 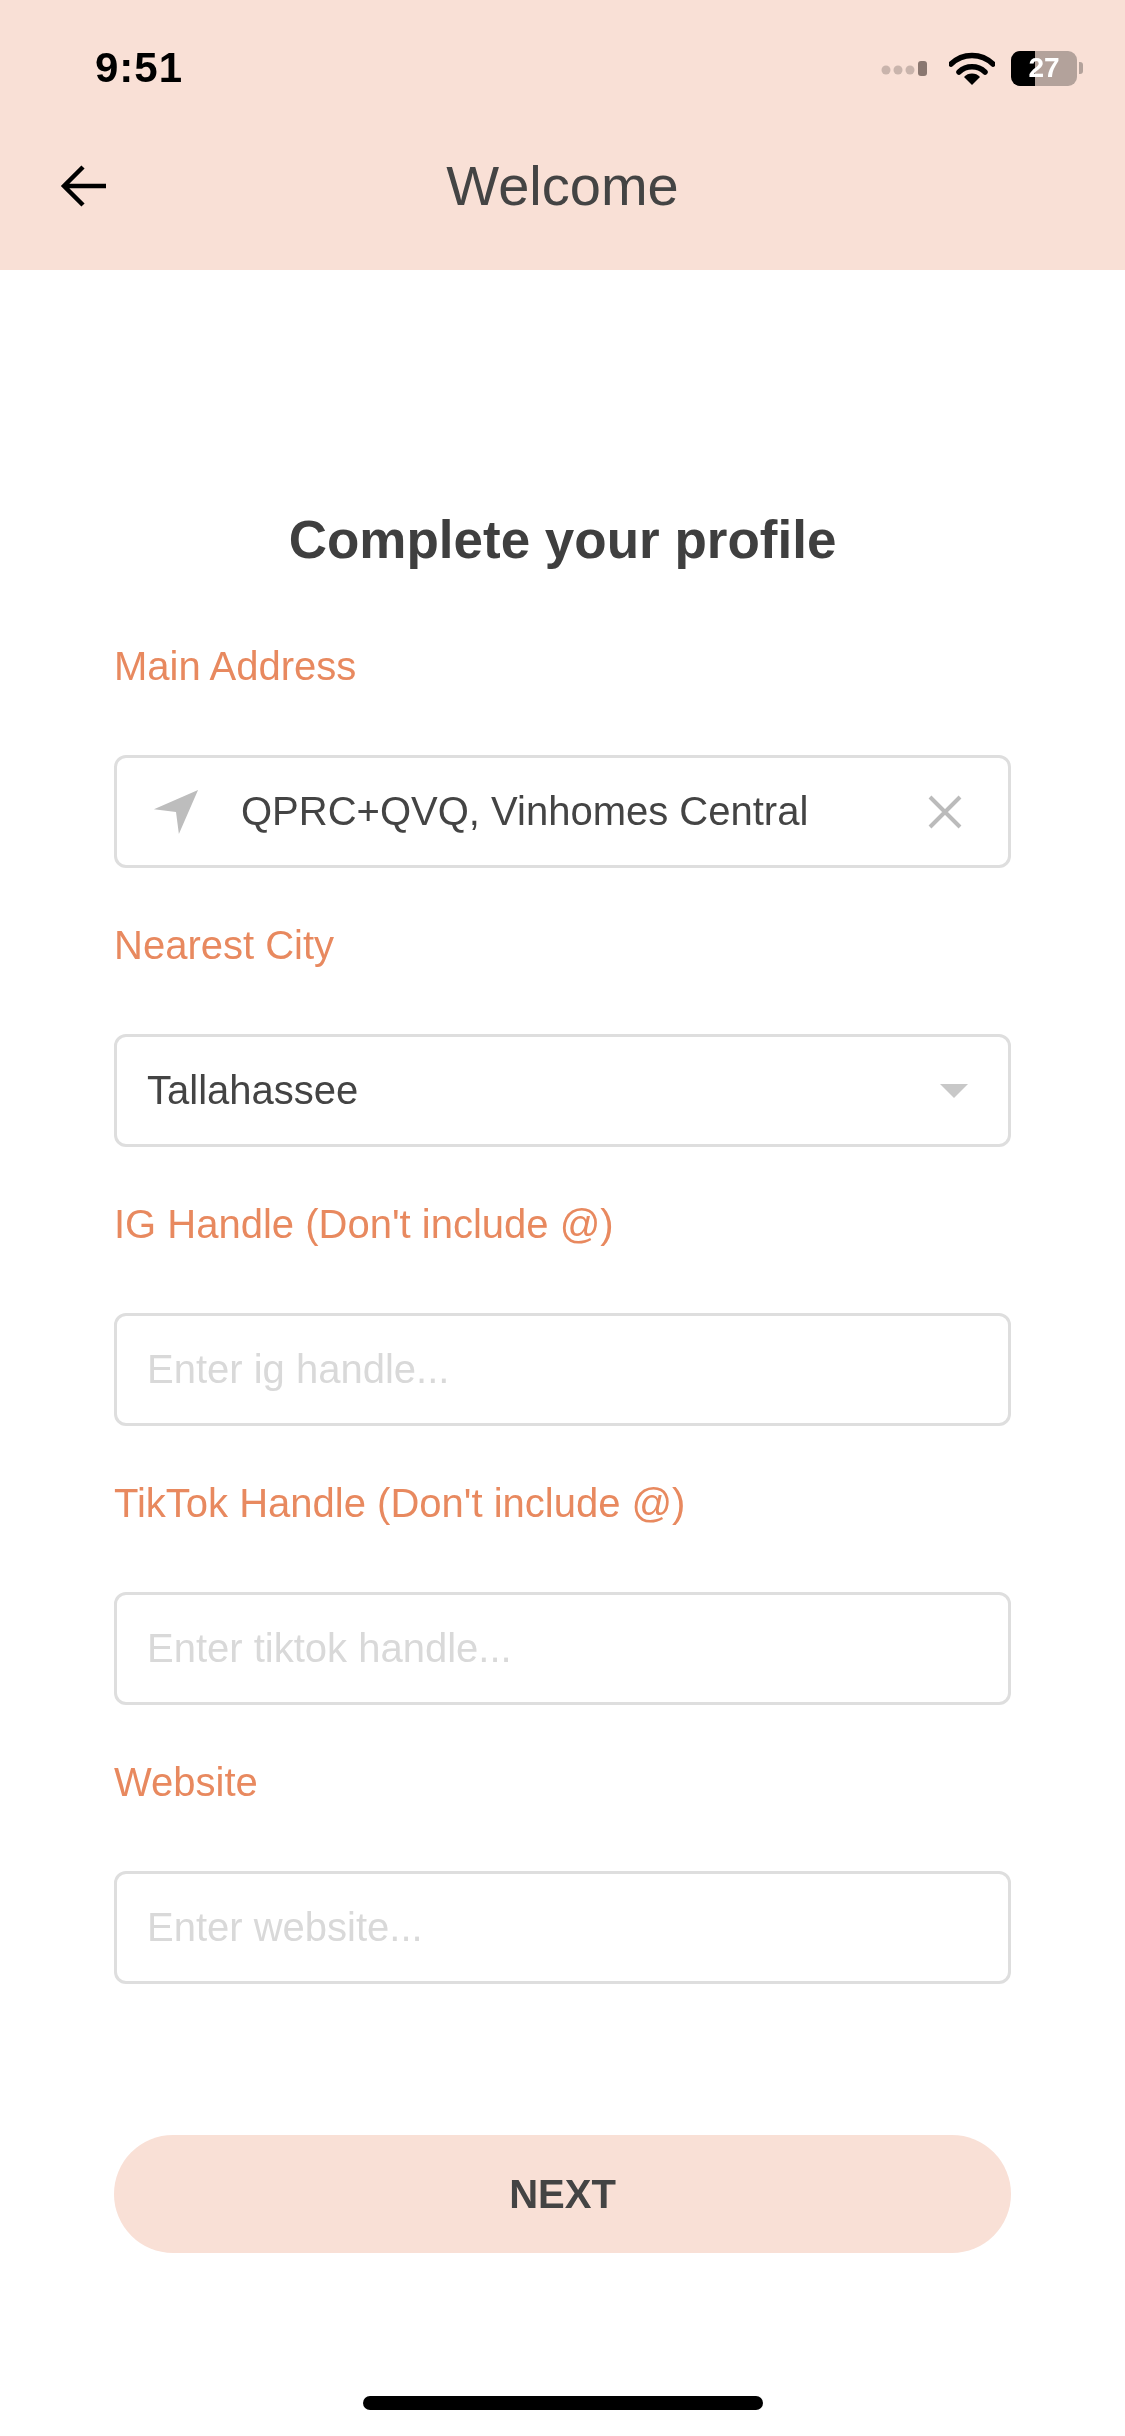 I want to click on status-time: 9:51, so click(x=139, y=68).